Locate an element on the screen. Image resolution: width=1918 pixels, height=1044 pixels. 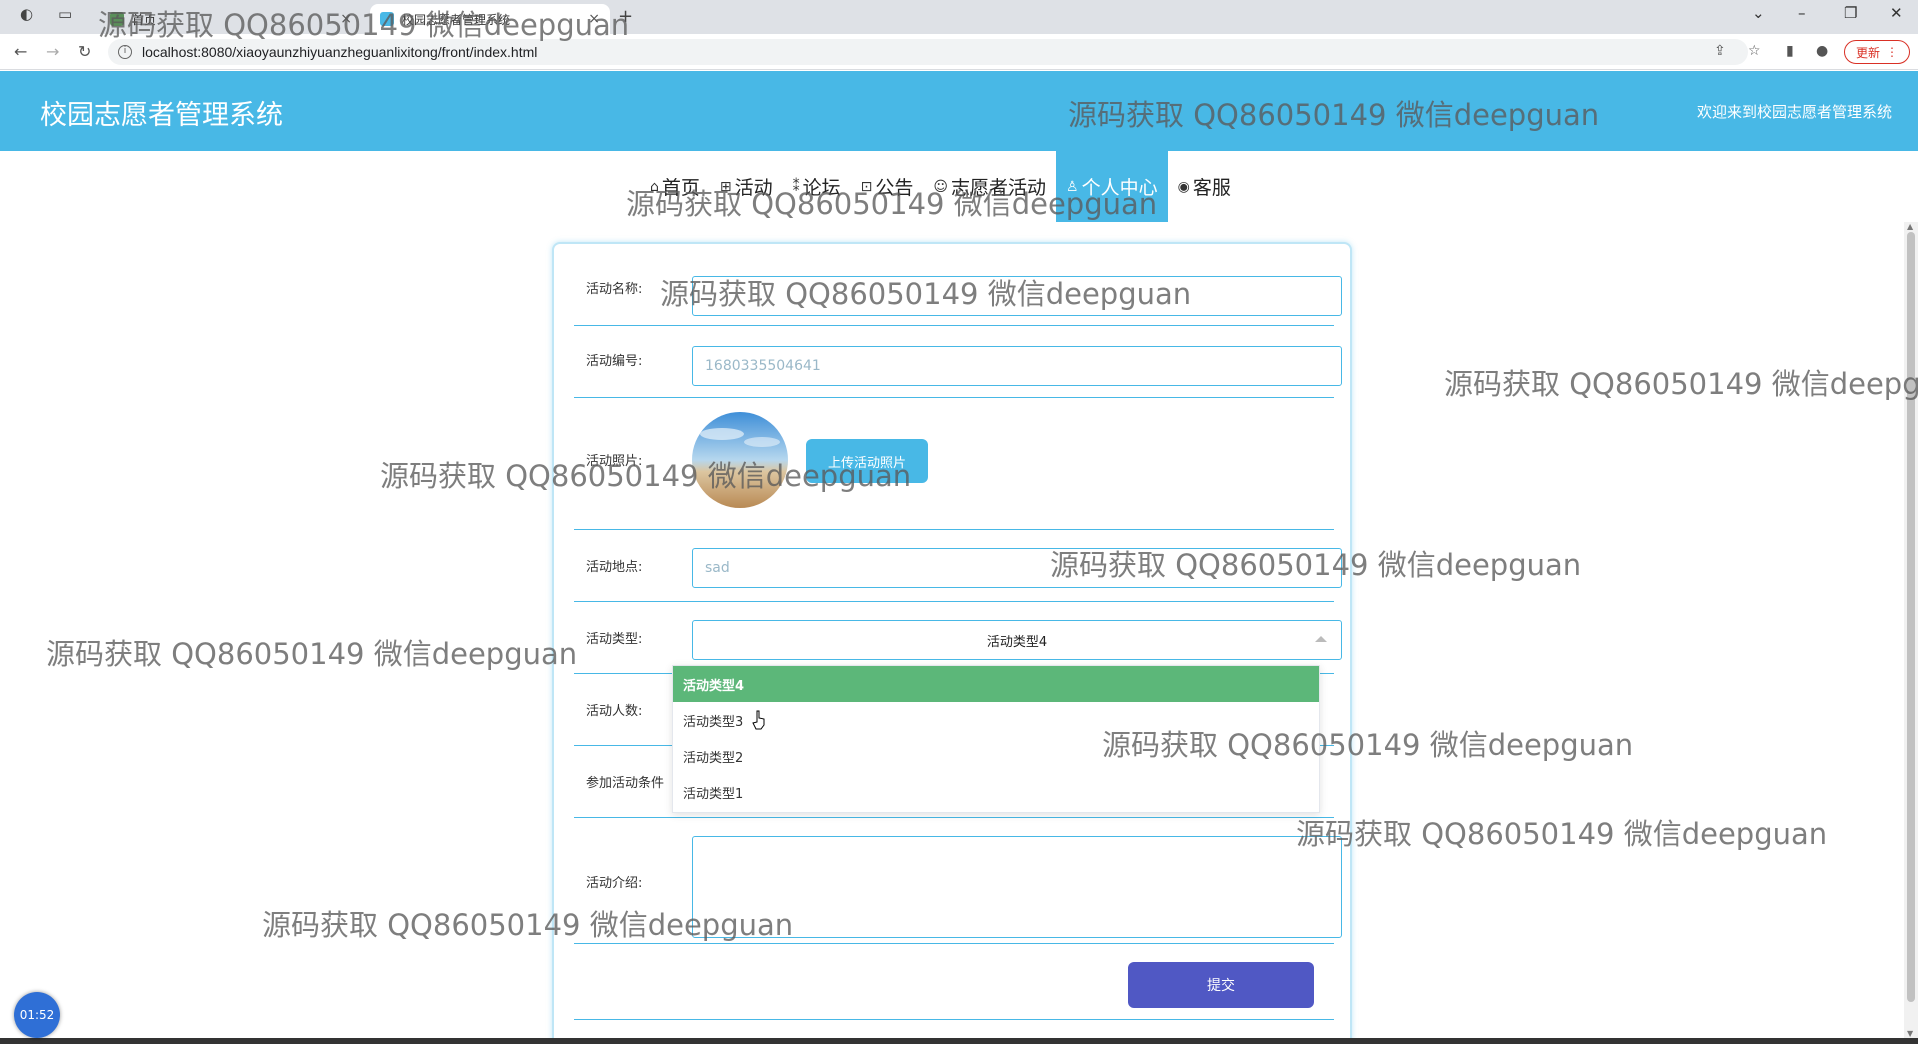
form-row-place: 活动地点: sad is located at coordinates (958, 566).